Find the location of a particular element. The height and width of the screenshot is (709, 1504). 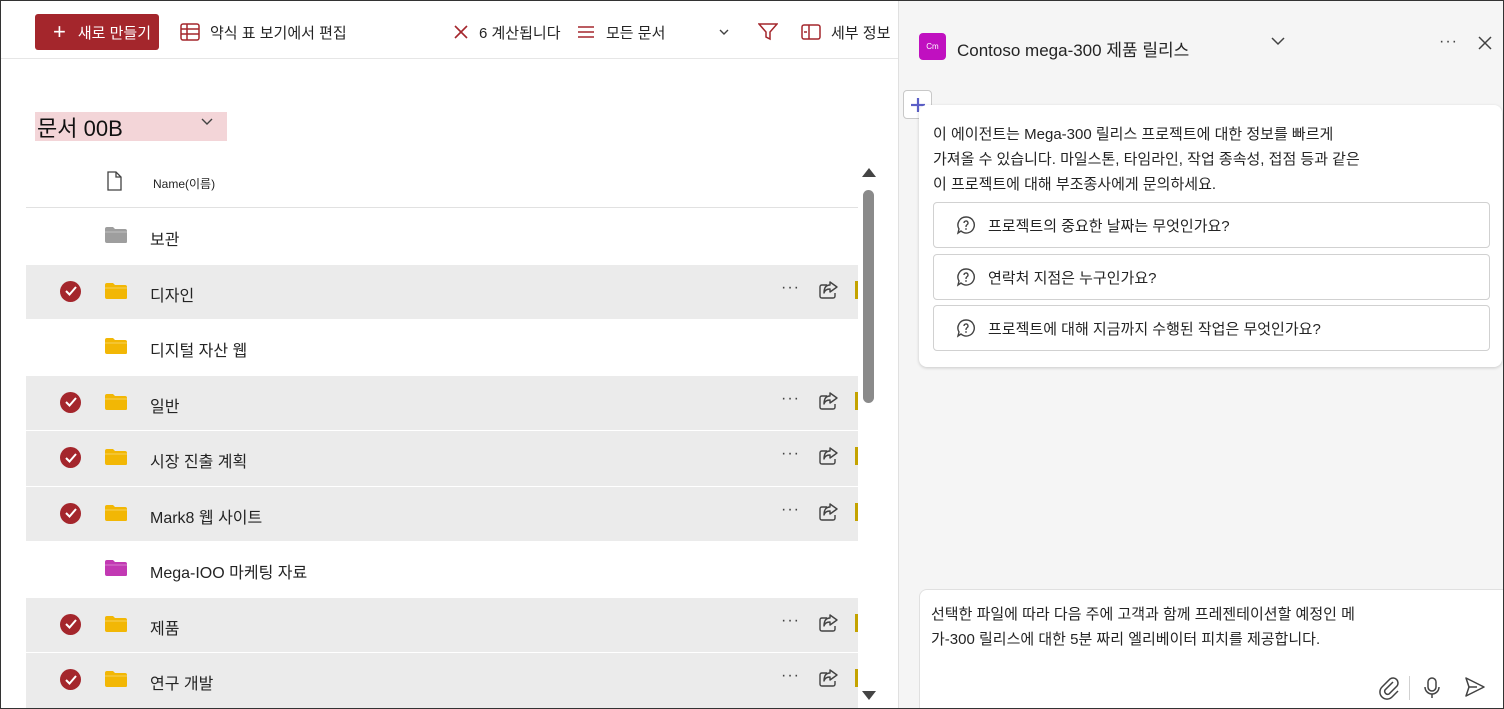

file-name: Mark8 웹 사이트 is located at coordinates (206, 516).